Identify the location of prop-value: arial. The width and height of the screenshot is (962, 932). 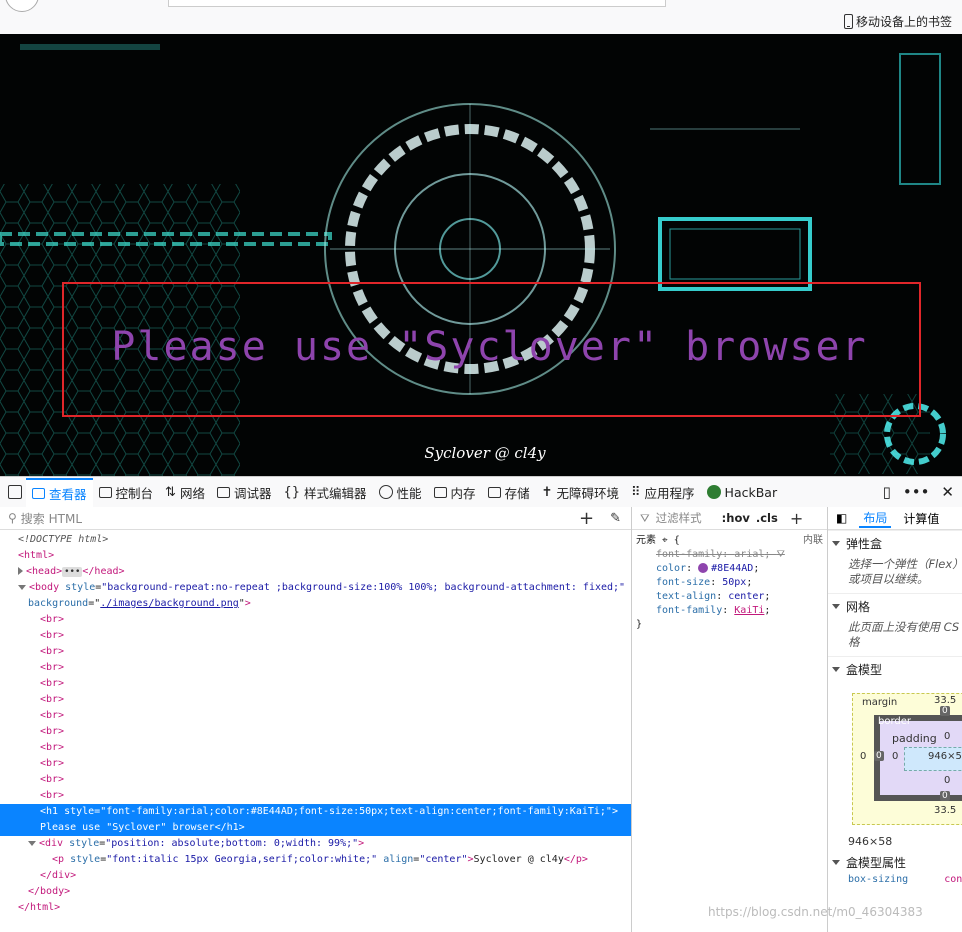
(749, 554).